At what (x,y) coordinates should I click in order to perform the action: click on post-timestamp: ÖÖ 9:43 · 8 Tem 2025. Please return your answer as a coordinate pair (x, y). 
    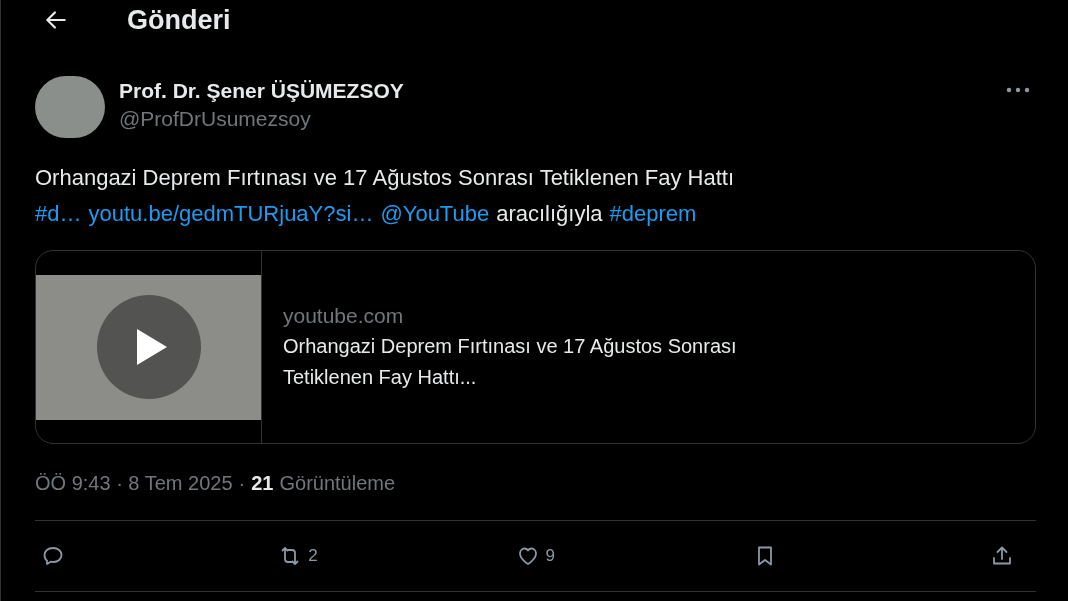
    Looking at the image, I should click on (134, 483).